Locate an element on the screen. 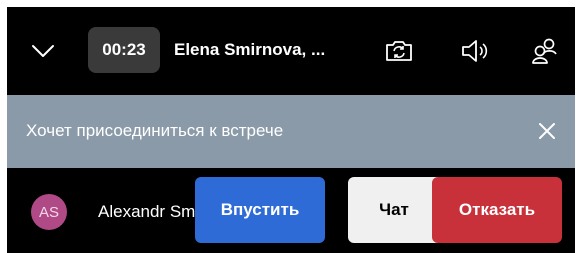 This screenshot has height=253, width=576. participant-name: Alexandr Smirnov is located at coordinates (149, 211).